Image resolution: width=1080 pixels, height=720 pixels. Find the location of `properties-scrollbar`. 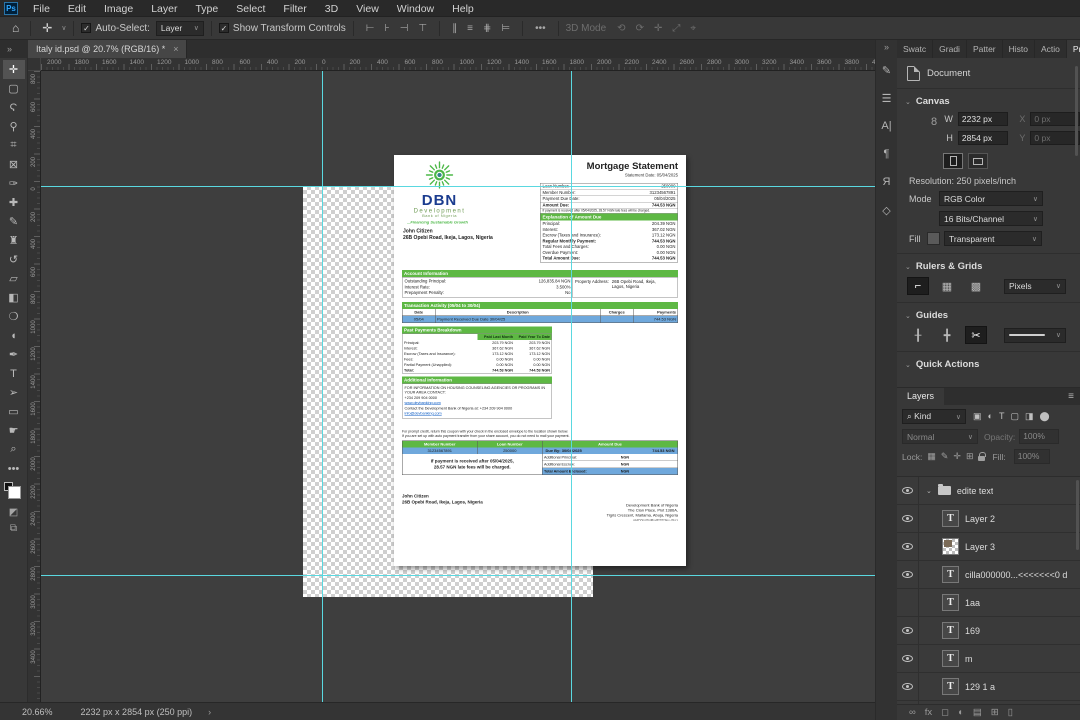

properties-scrollbar is located at coordinates (1076, 111).